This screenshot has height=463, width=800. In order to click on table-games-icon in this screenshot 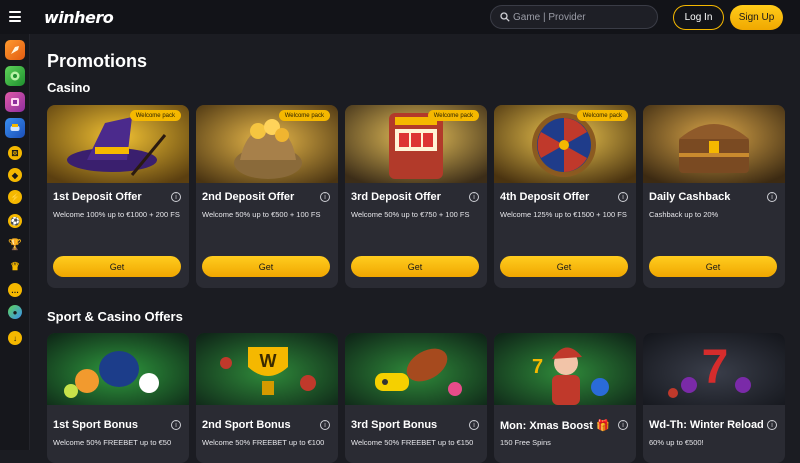, I will do `click(15, 128)`.